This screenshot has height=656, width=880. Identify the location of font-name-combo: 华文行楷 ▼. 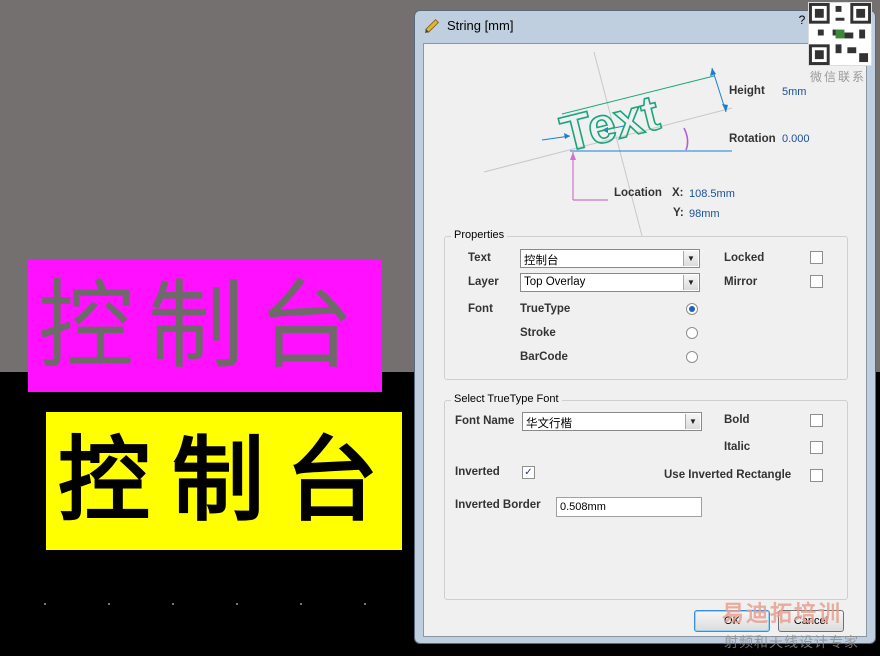
(612, 421).